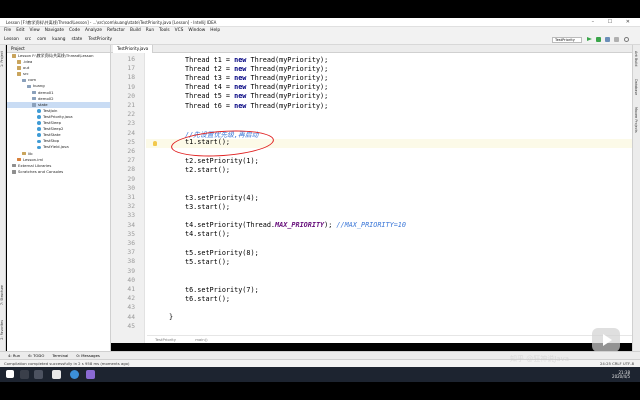 The height and width of the screenshot is (400, 640). I want to click on structure-tool-label: 7: Structure, so click(3, 295).